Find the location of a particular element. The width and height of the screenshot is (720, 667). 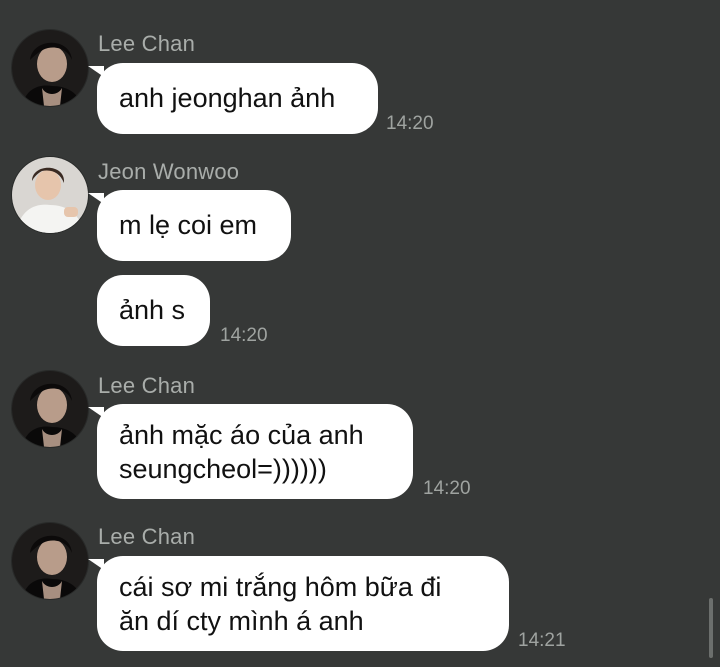

message-bubble: ảnh s is located at coordinates (153, 310).